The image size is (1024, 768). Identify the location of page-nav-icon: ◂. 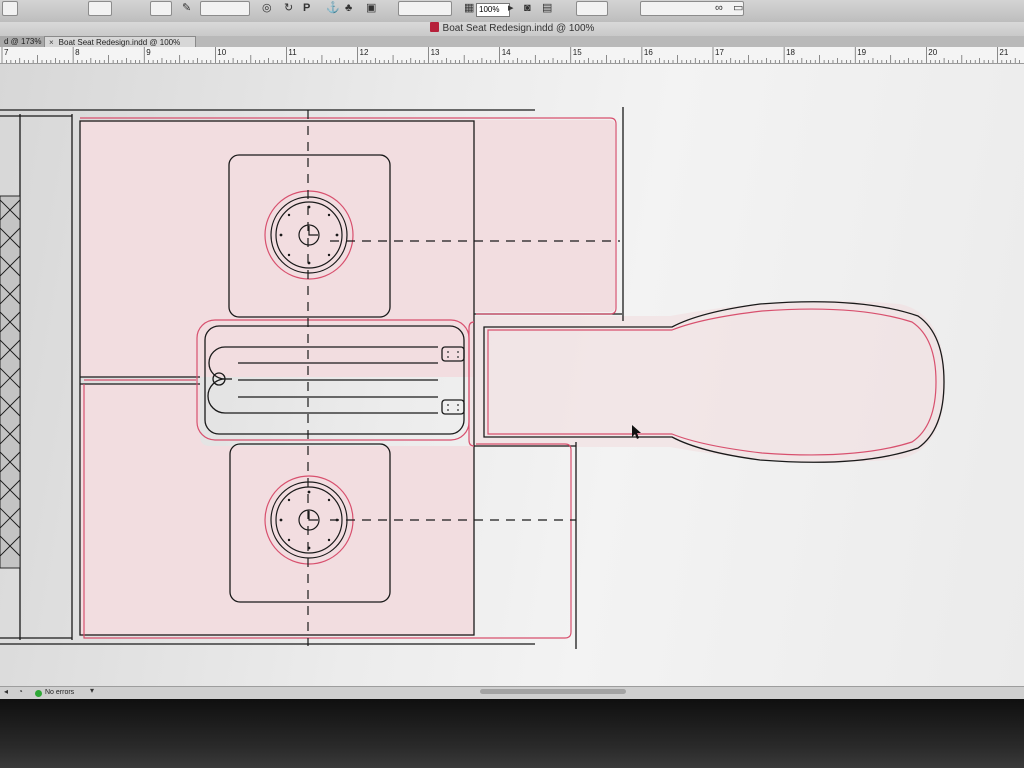
(6, 692).